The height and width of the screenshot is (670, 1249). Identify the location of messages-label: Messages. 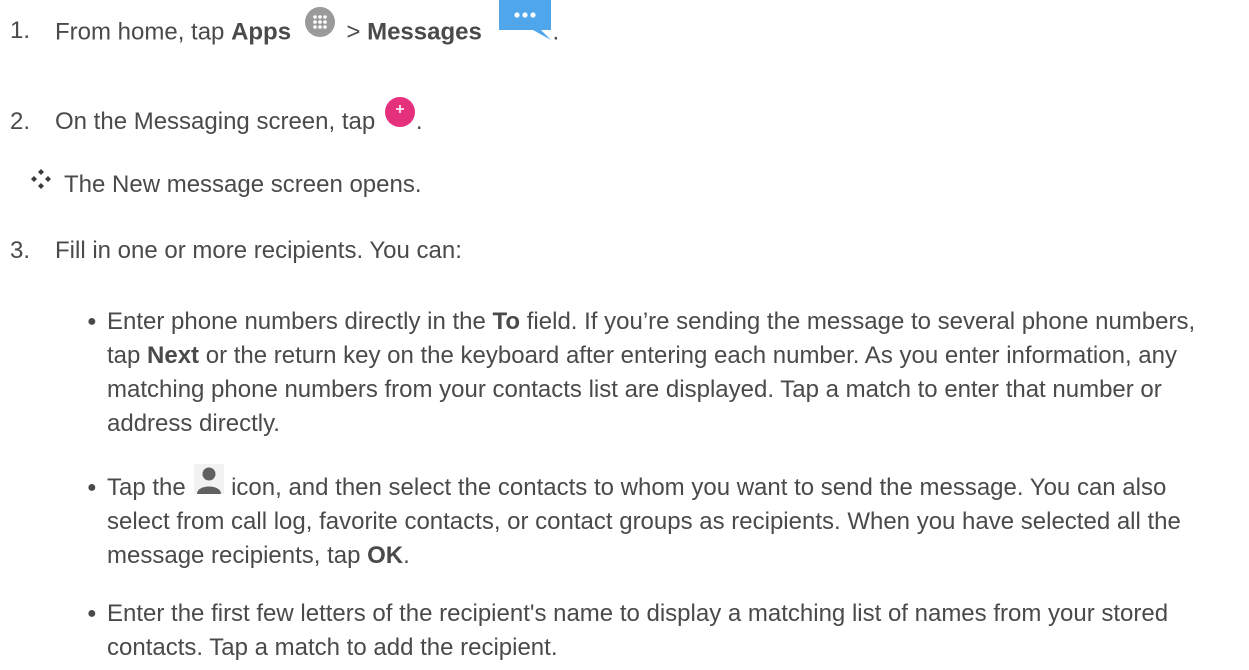
(424, 32).